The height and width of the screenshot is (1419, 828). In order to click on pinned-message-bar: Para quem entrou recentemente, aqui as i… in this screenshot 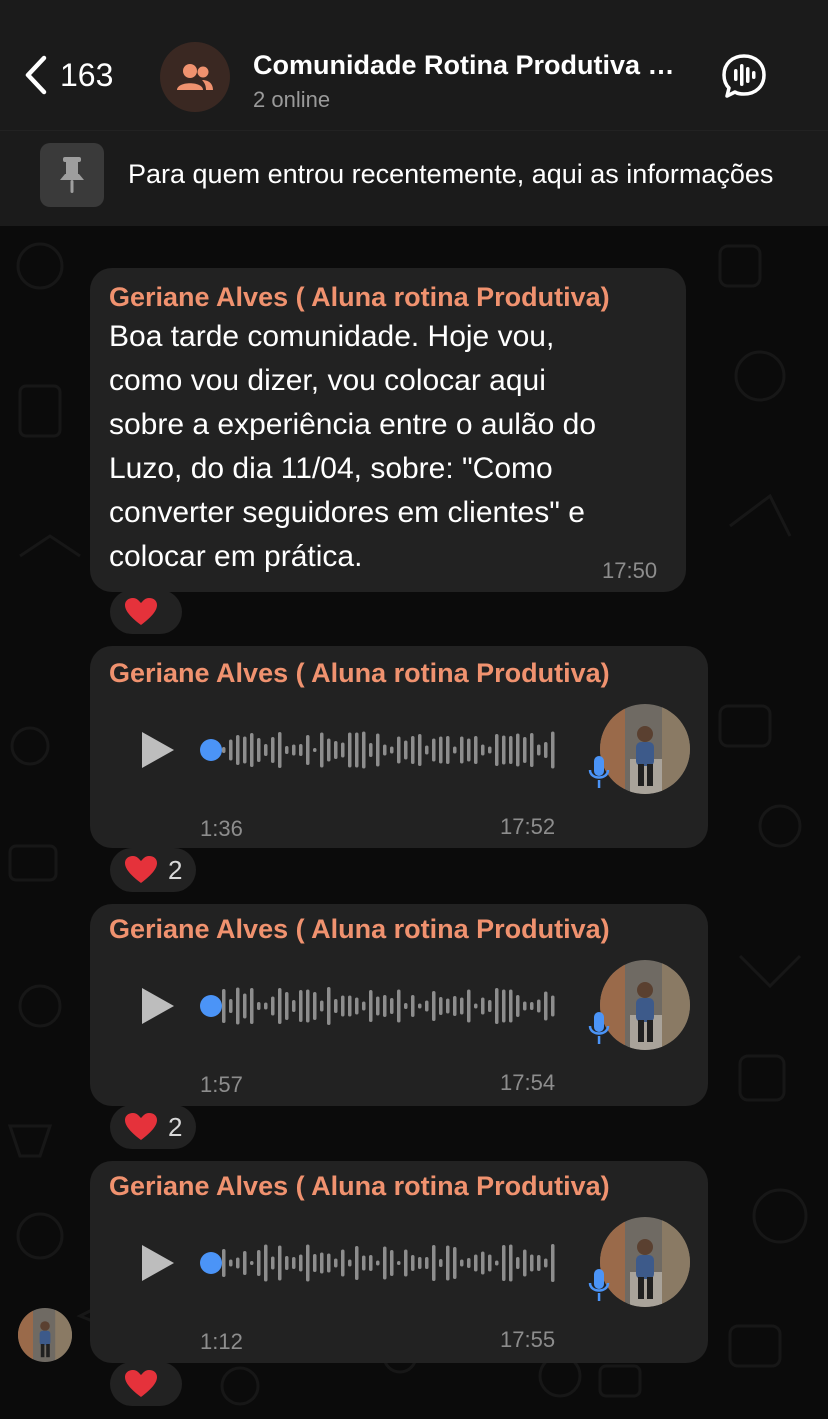, I will do `click(414, 178)`.